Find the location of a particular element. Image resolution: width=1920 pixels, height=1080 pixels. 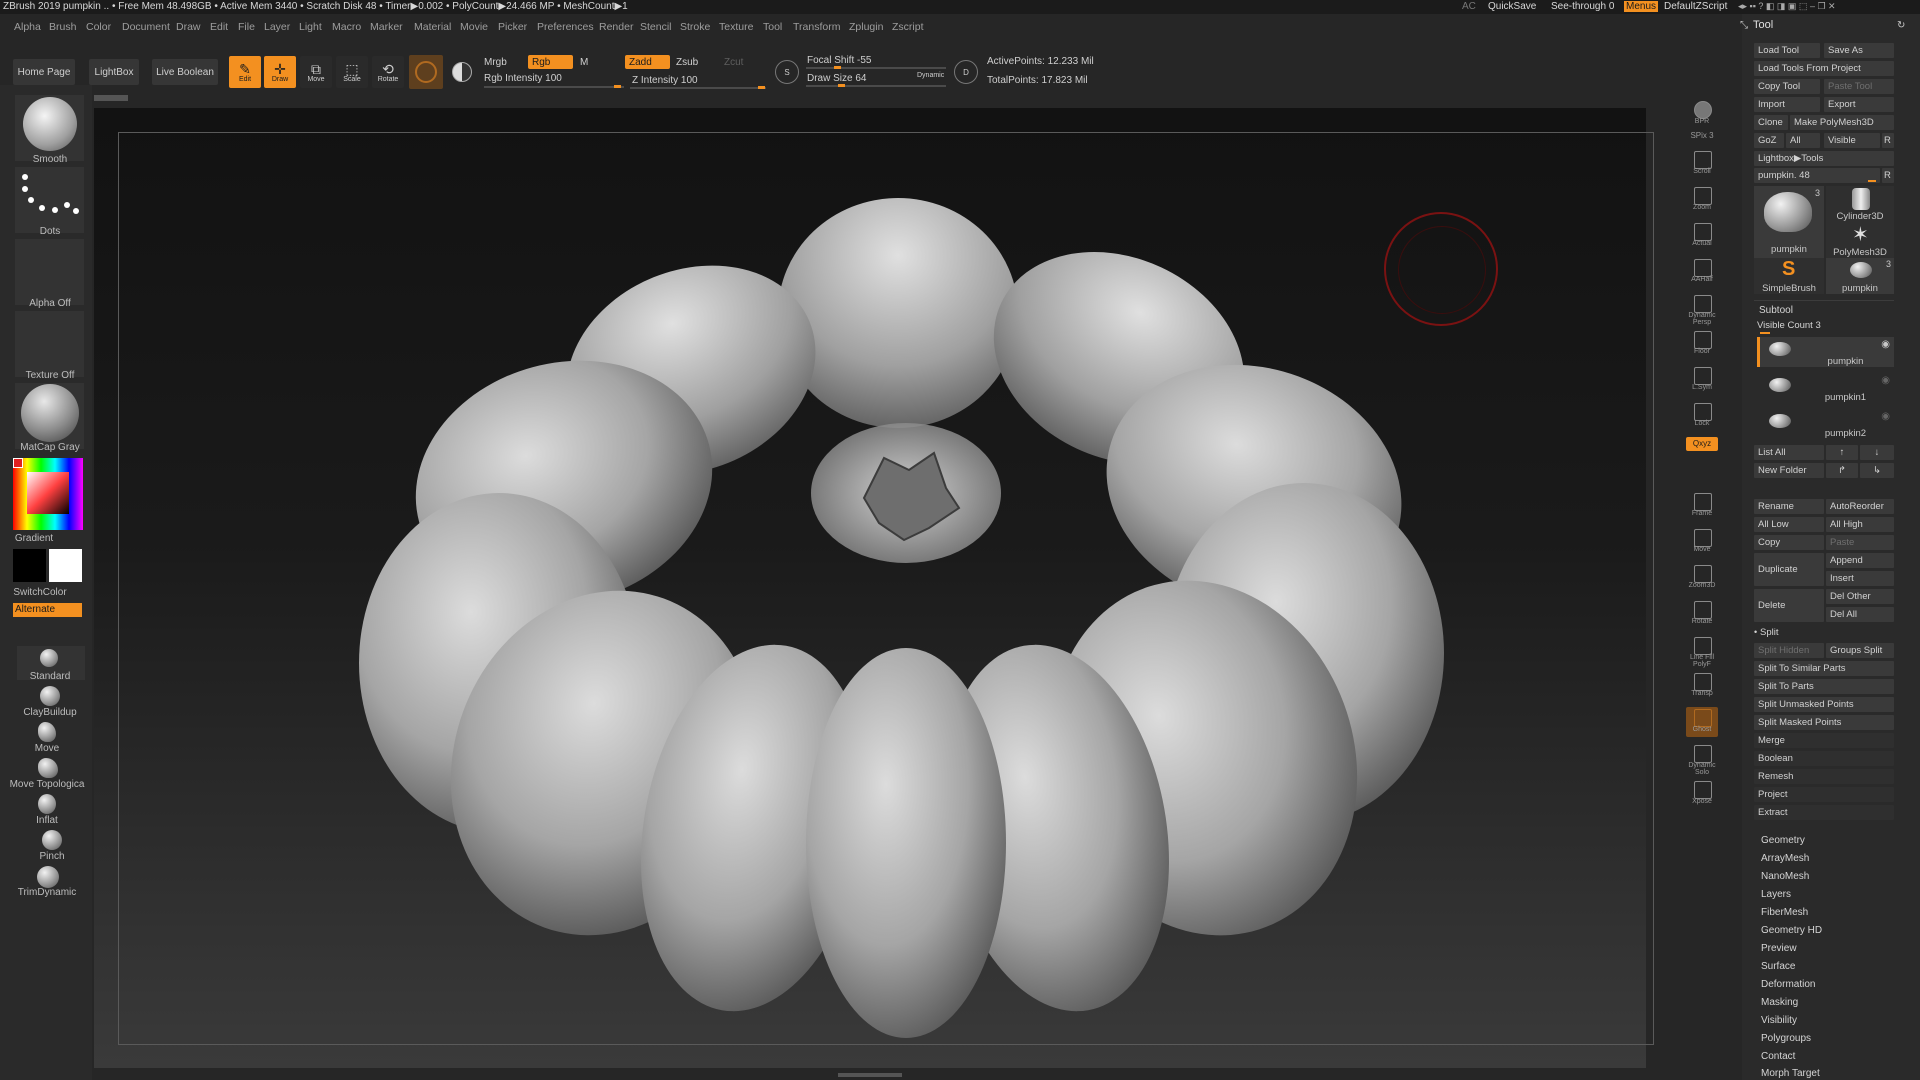

menu-transform: Transform is located at coordinates (816, 27).